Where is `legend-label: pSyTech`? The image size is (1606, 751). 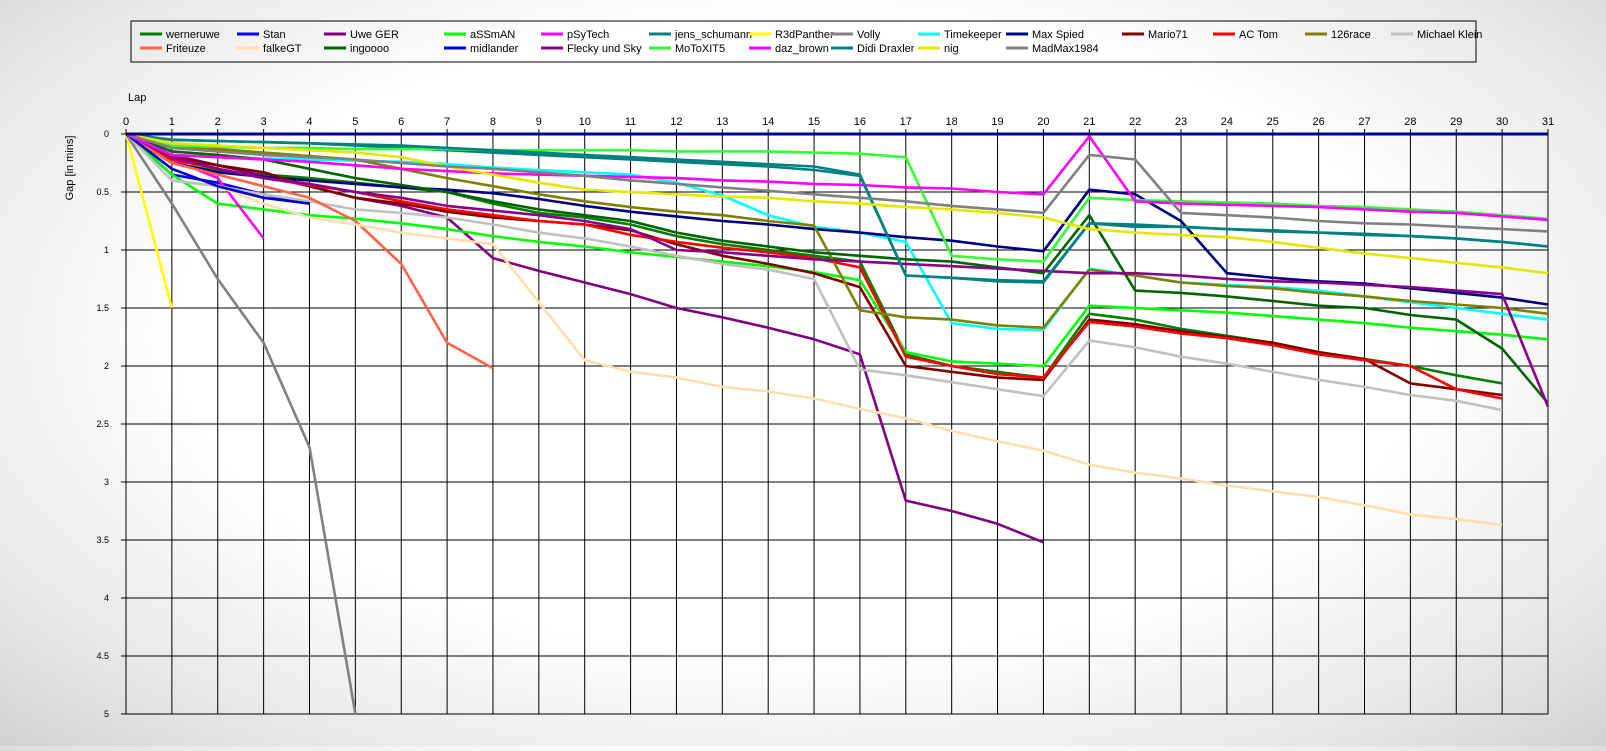
legend-label: pSyTech is located at coordinates (588, 35).